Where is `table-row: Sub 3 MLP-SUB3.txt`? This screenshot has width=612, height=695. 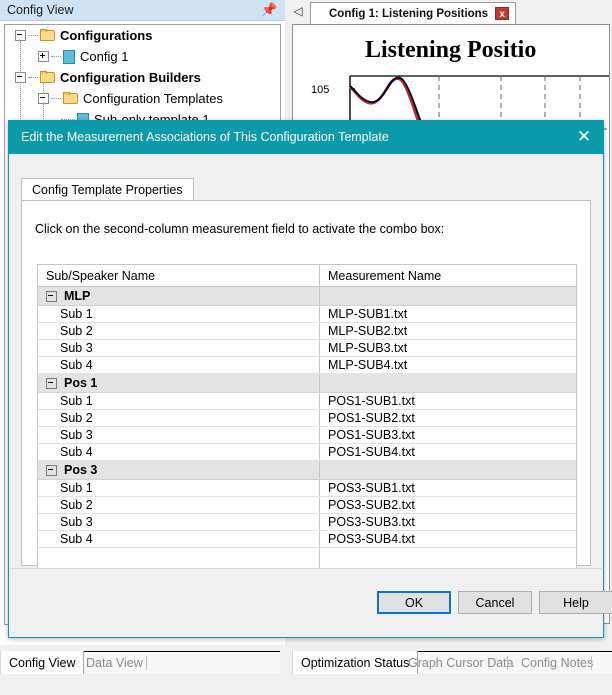
table-row: Sub 3 MLP-SUB3.txt is located at coordinates (307, 348).